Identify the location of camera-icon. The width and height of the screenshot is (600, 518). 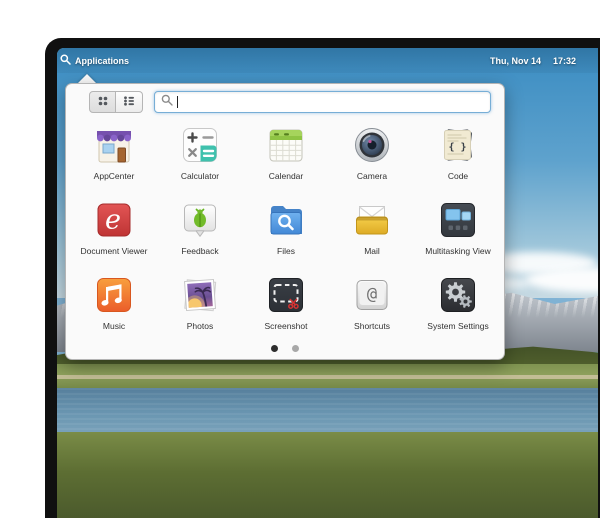
(372, 145).